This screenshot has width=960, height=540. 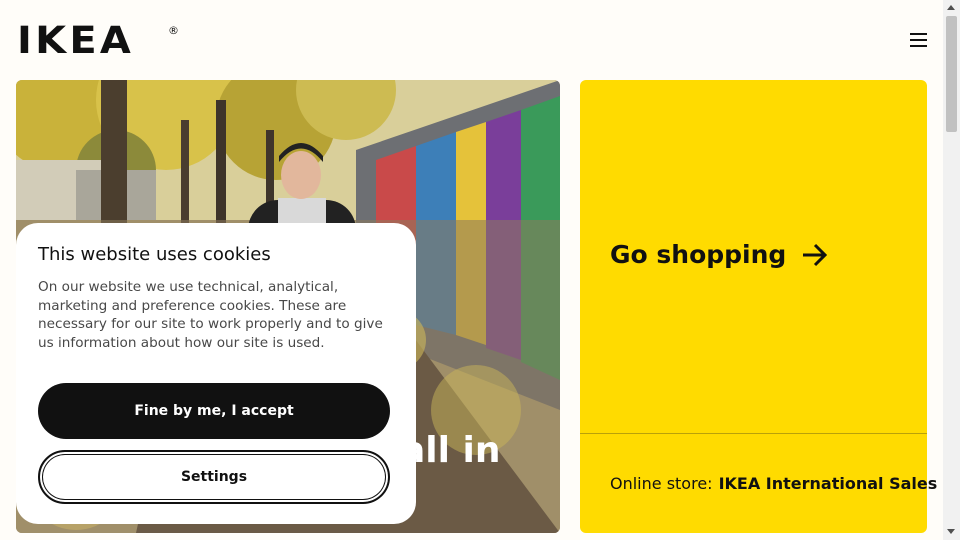 I want to click on hamburger-menu-icon, so click(x=919, y=40).